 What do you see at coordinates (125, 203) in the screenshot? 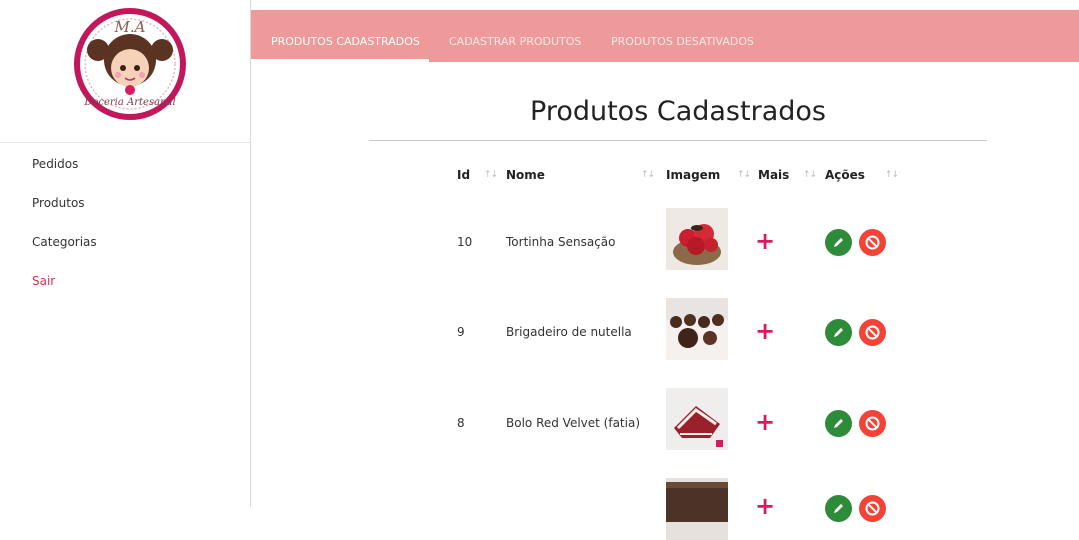
I see `sidebar-item-produtos: Produtos` at bounding box center [125, 203].